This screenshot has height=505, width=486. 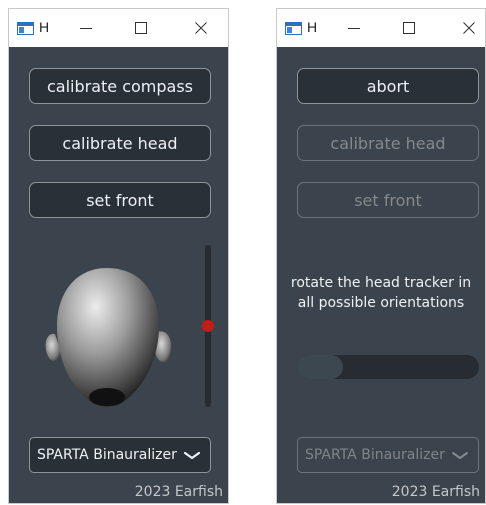 I want to click on tilt-slider-thumb, so click(x=208, y=326).